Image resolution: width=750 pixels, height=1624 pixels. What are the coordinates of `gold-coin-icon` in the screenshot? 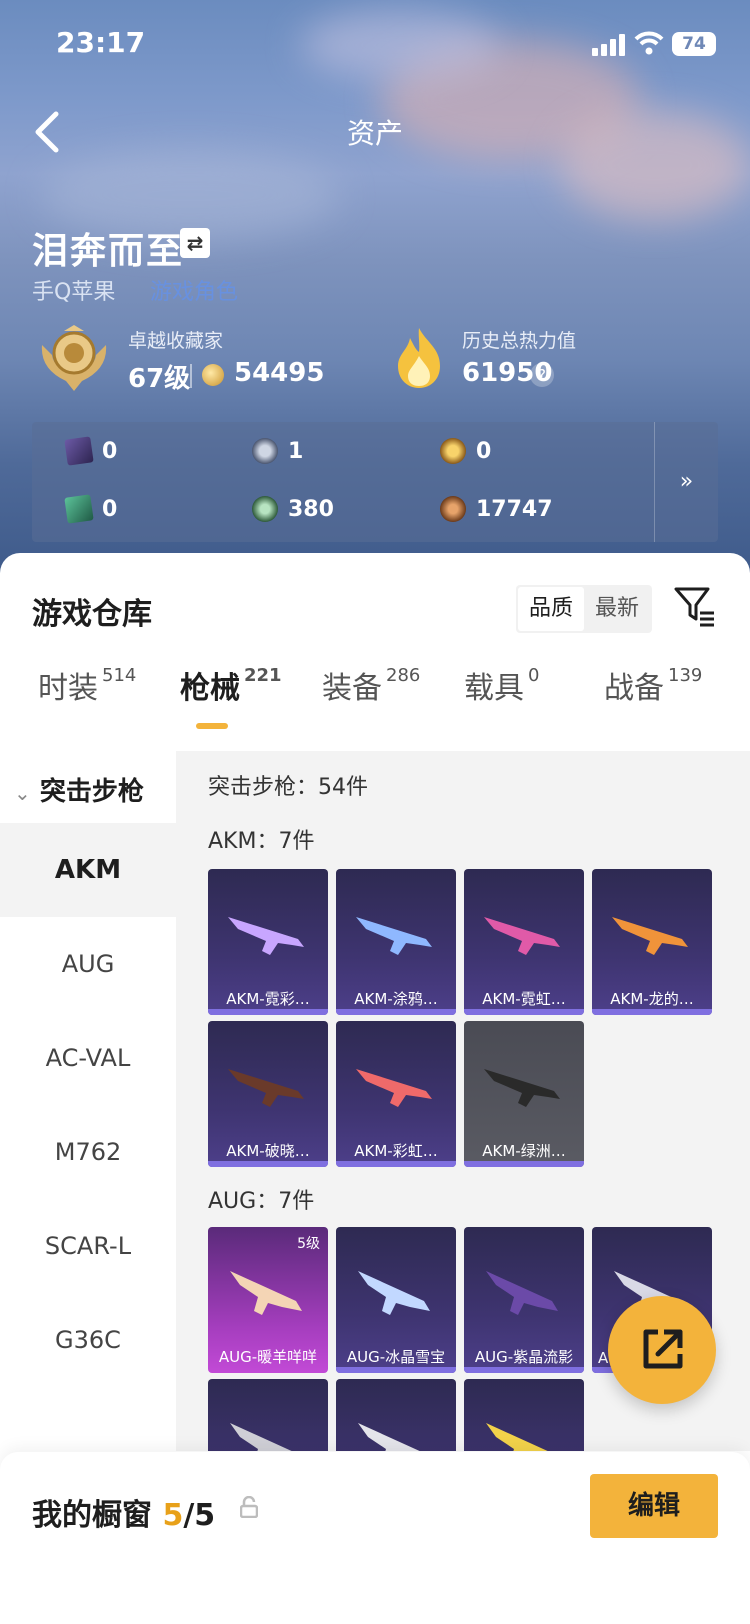 It's located at (453, 451).